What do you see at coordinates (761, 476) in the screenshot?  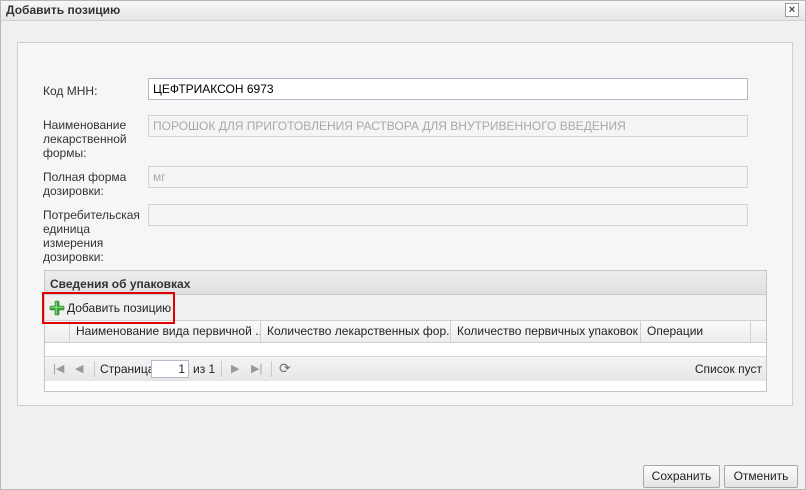 I see `cancel-button: Отменить` at bounding box center [761, 476].